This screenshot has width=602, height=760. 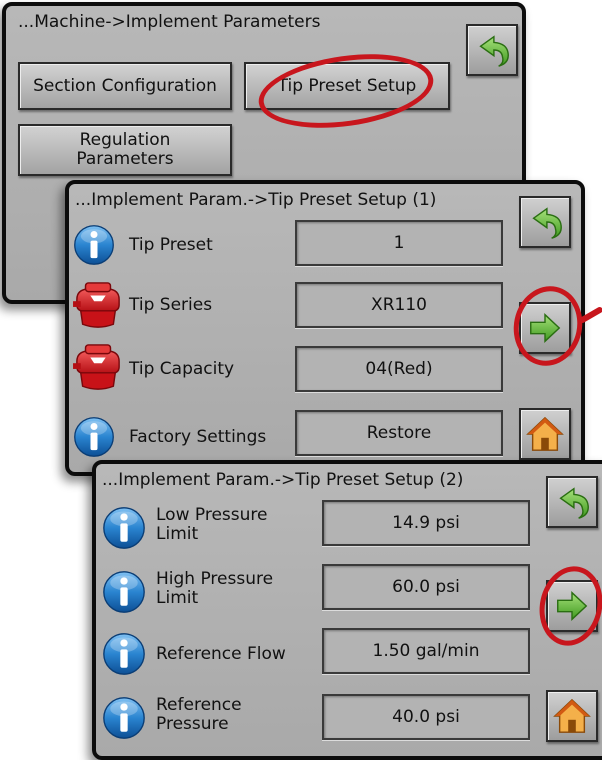 What do you see at coordinates (399, 433) in the screenshot?
I see `factory-settings-restore-button: Restore` at bounding box center [399, 433].